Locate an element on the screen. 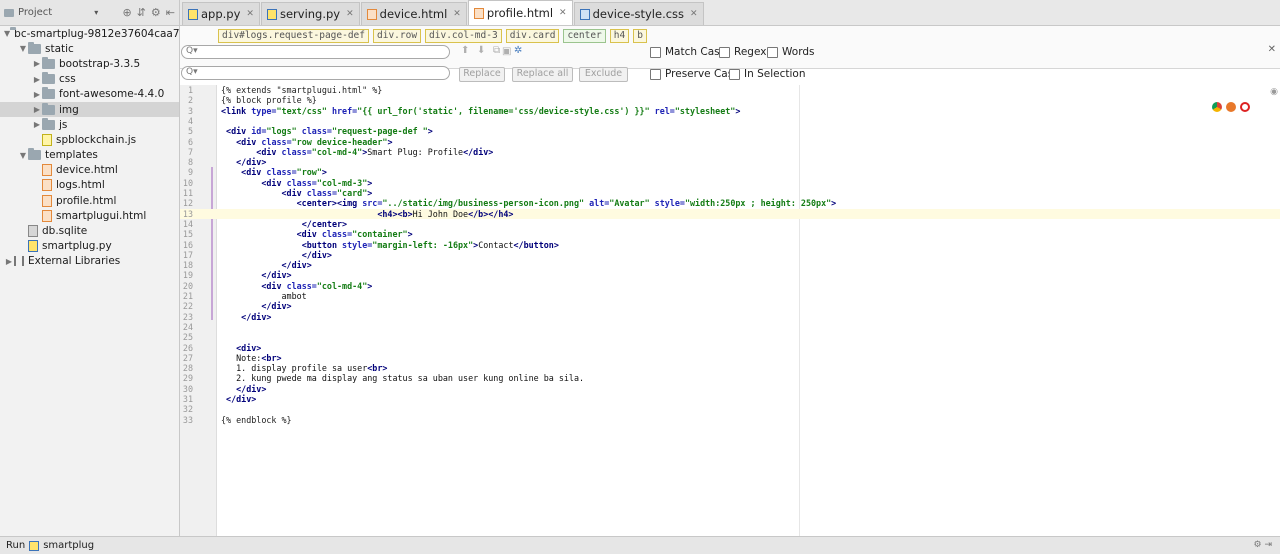 The width and height of the screenshot is (1280, 554). code-line: 20 <div class="col-md-4"> is located at coordinates (730, 286).